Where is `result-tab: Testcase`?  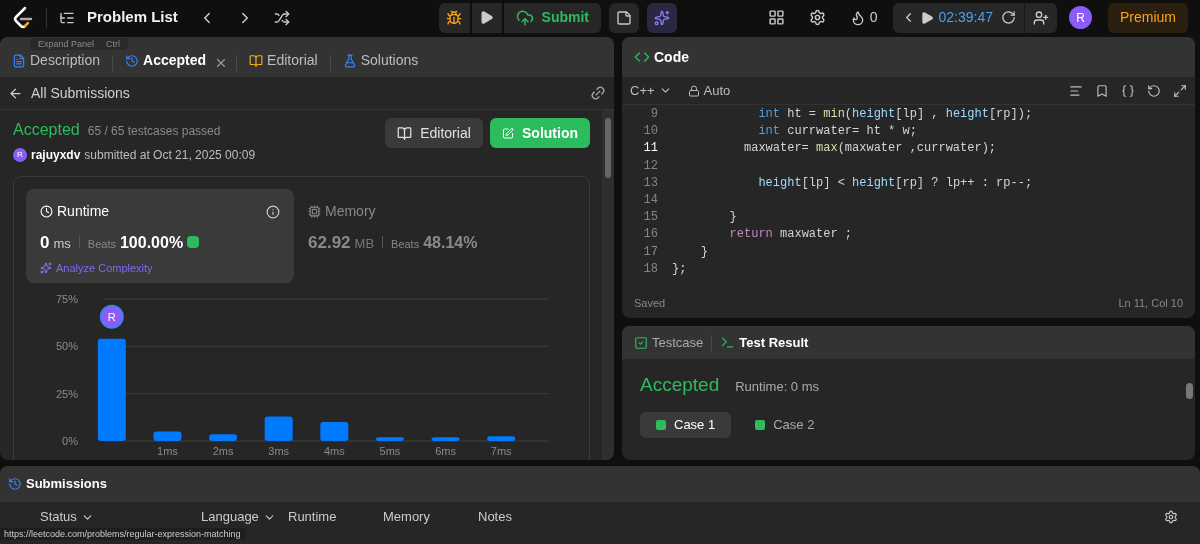 result-tab: Testcase is located at coordinates (669, 342).